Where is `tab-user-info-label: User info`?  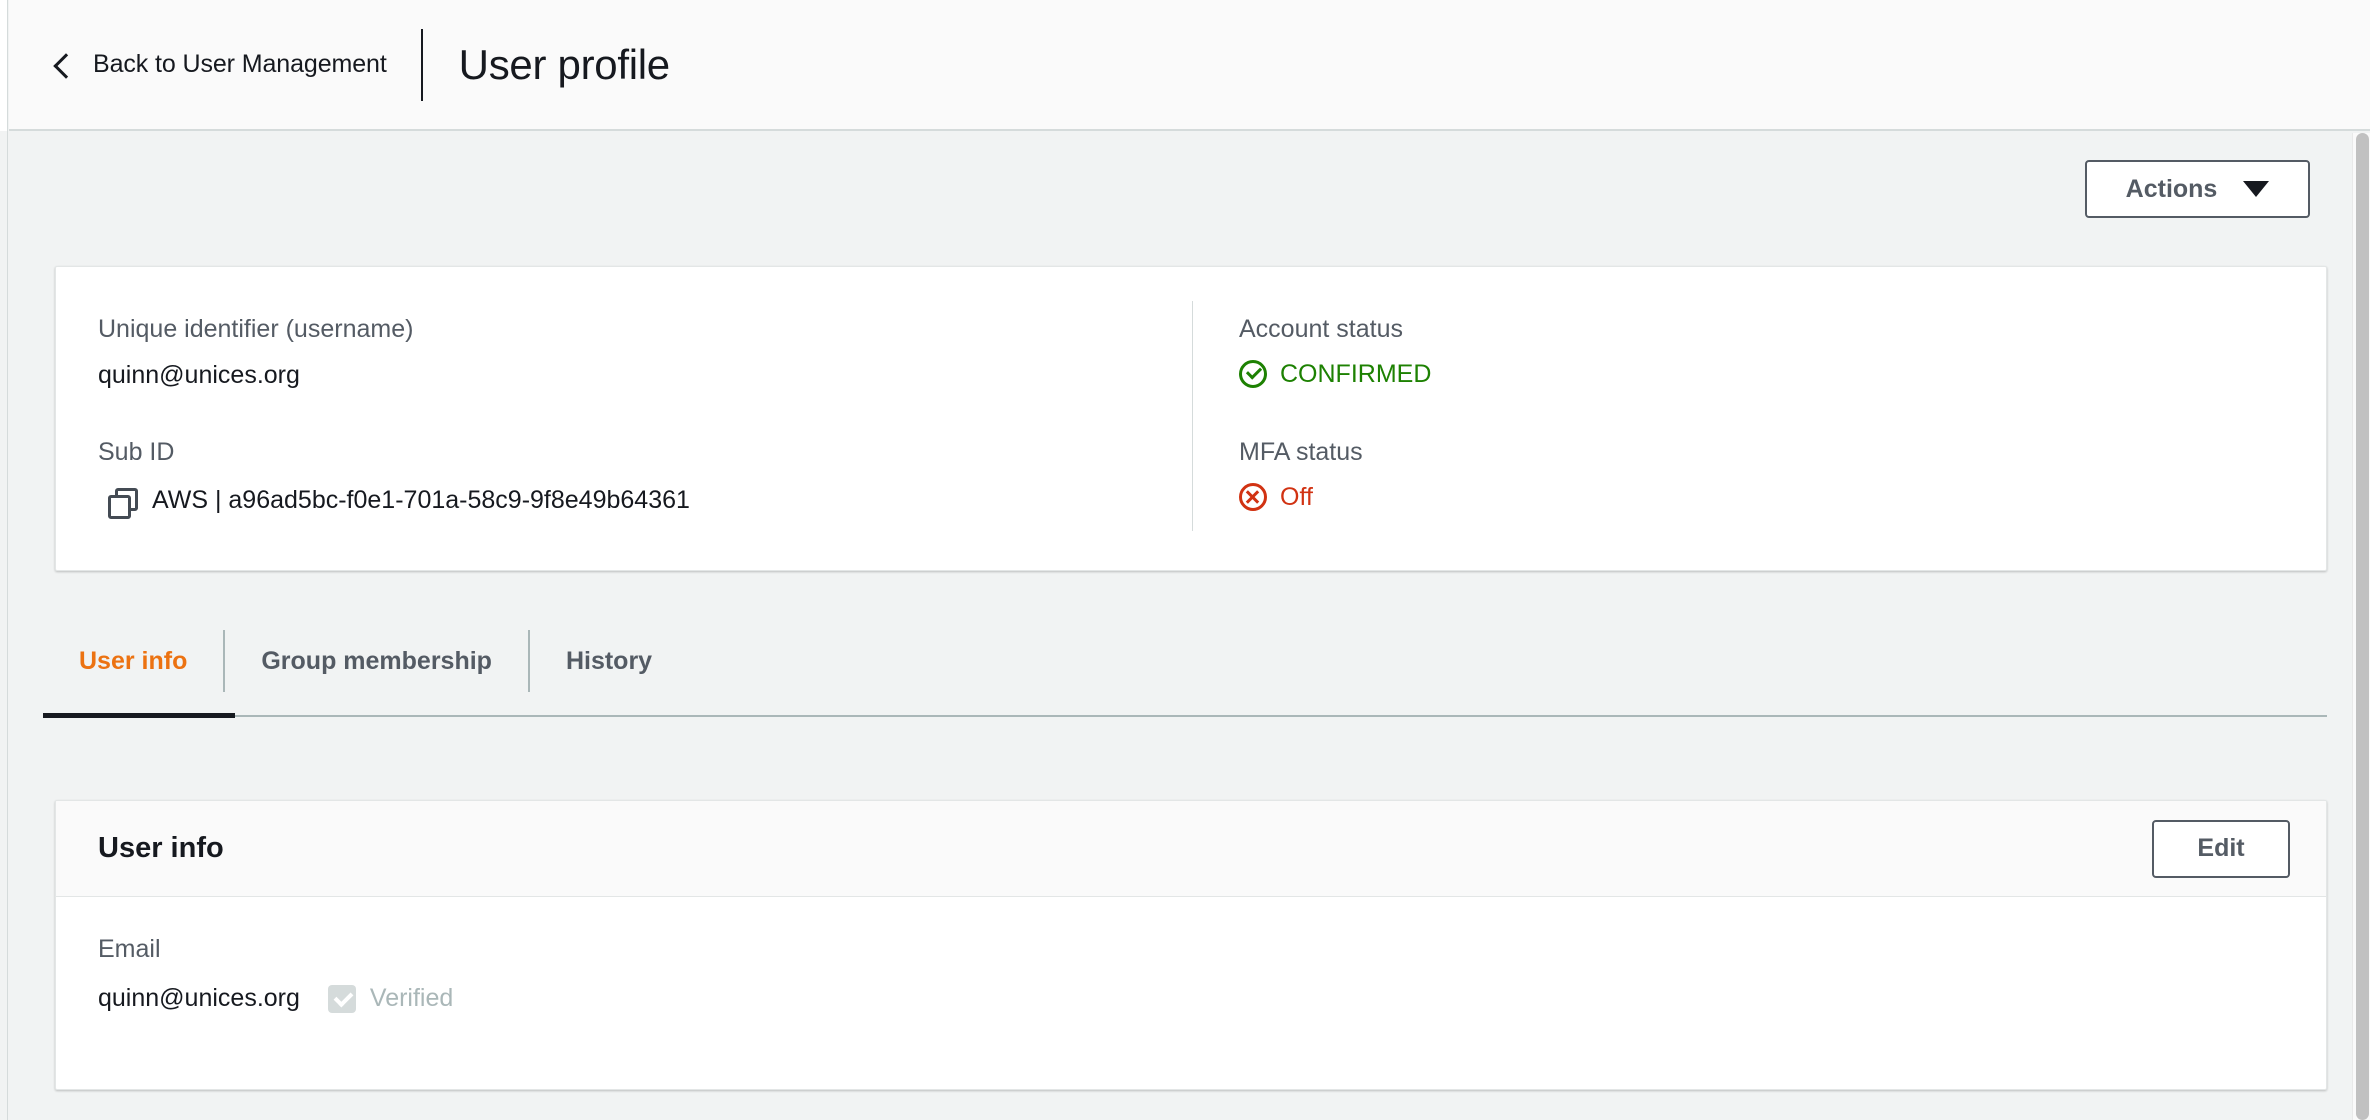
tab-user-info-label: User info is located at coordinates (133, 660).